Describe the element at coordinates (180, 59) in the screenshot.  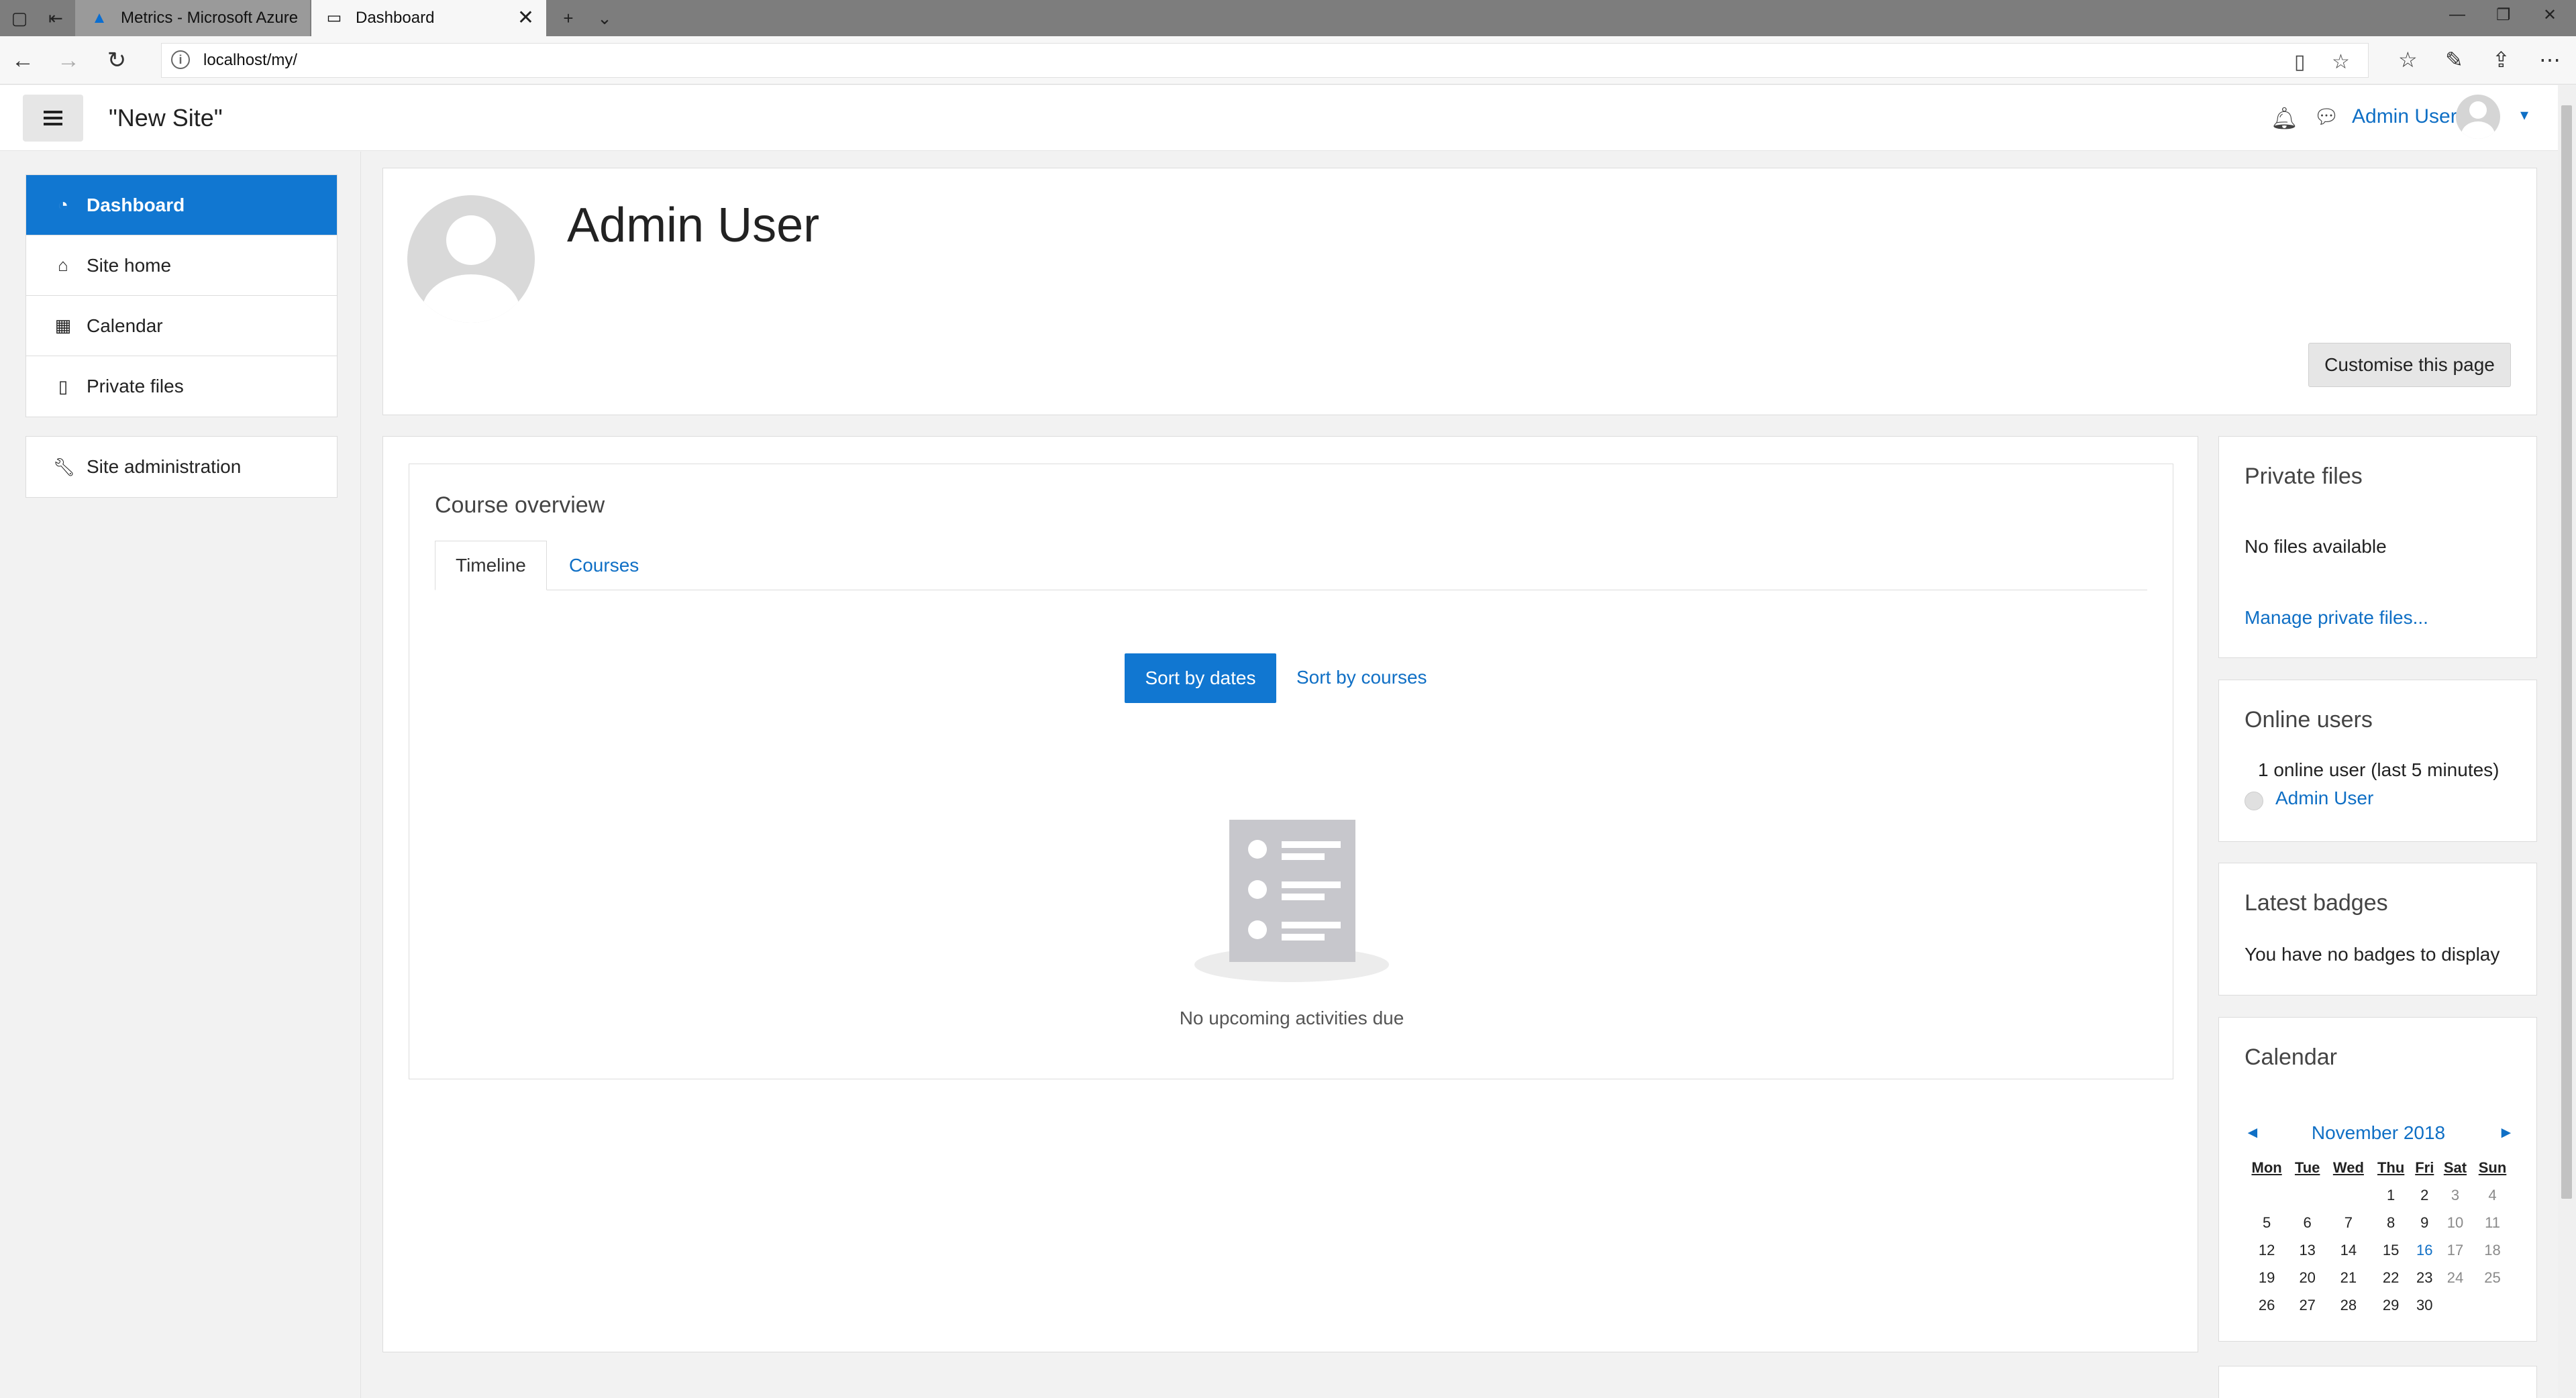
I see `site-info-icon: i` at that location.